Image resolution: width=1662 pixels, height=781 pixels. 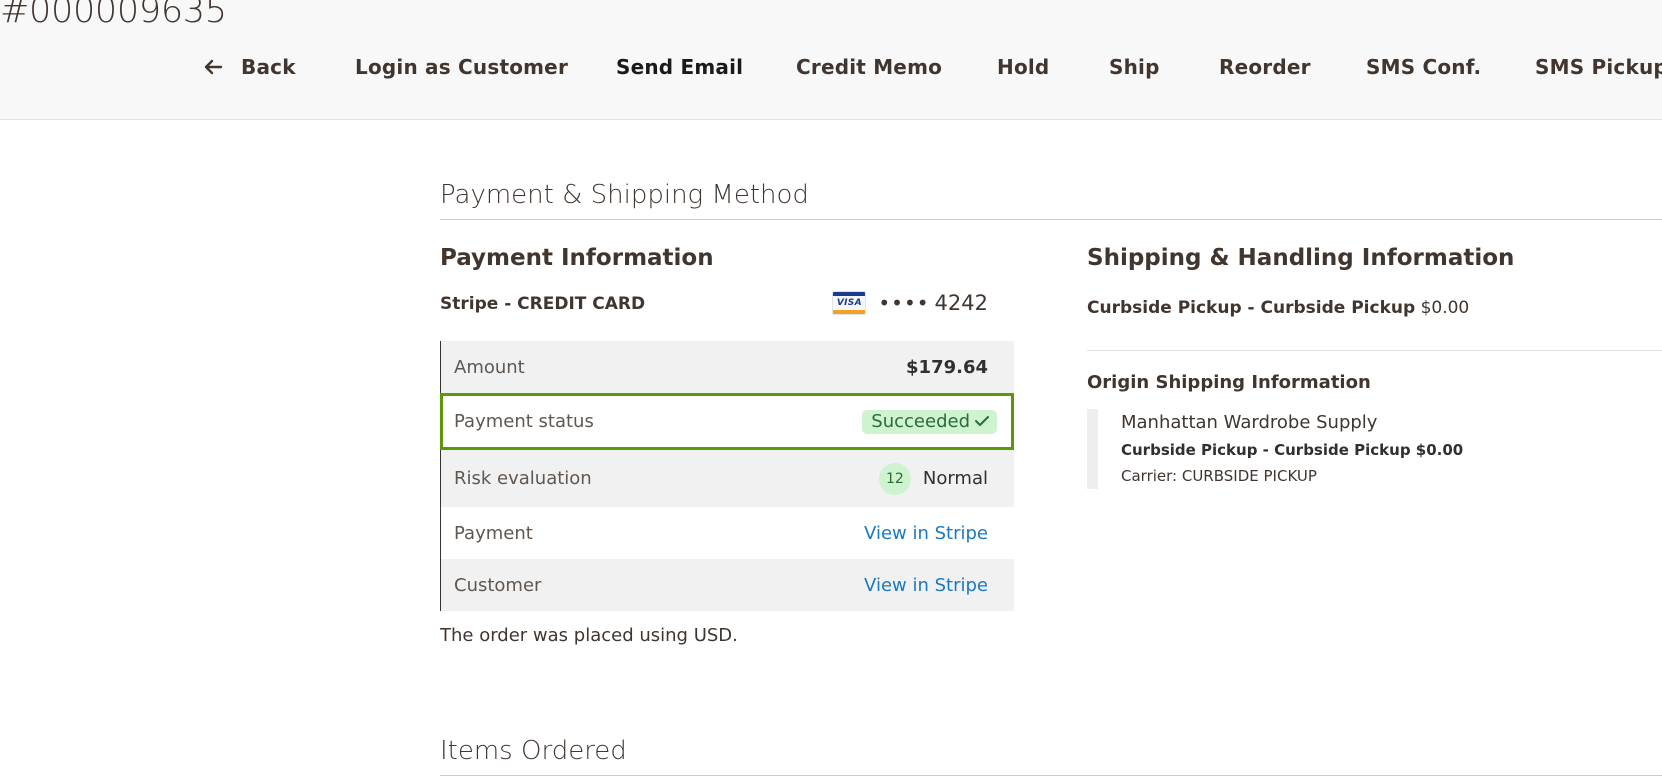 I want to click on shipping-method-name: Curbside Pickup - Curbside Pickup, so click(x=1251, y=308).